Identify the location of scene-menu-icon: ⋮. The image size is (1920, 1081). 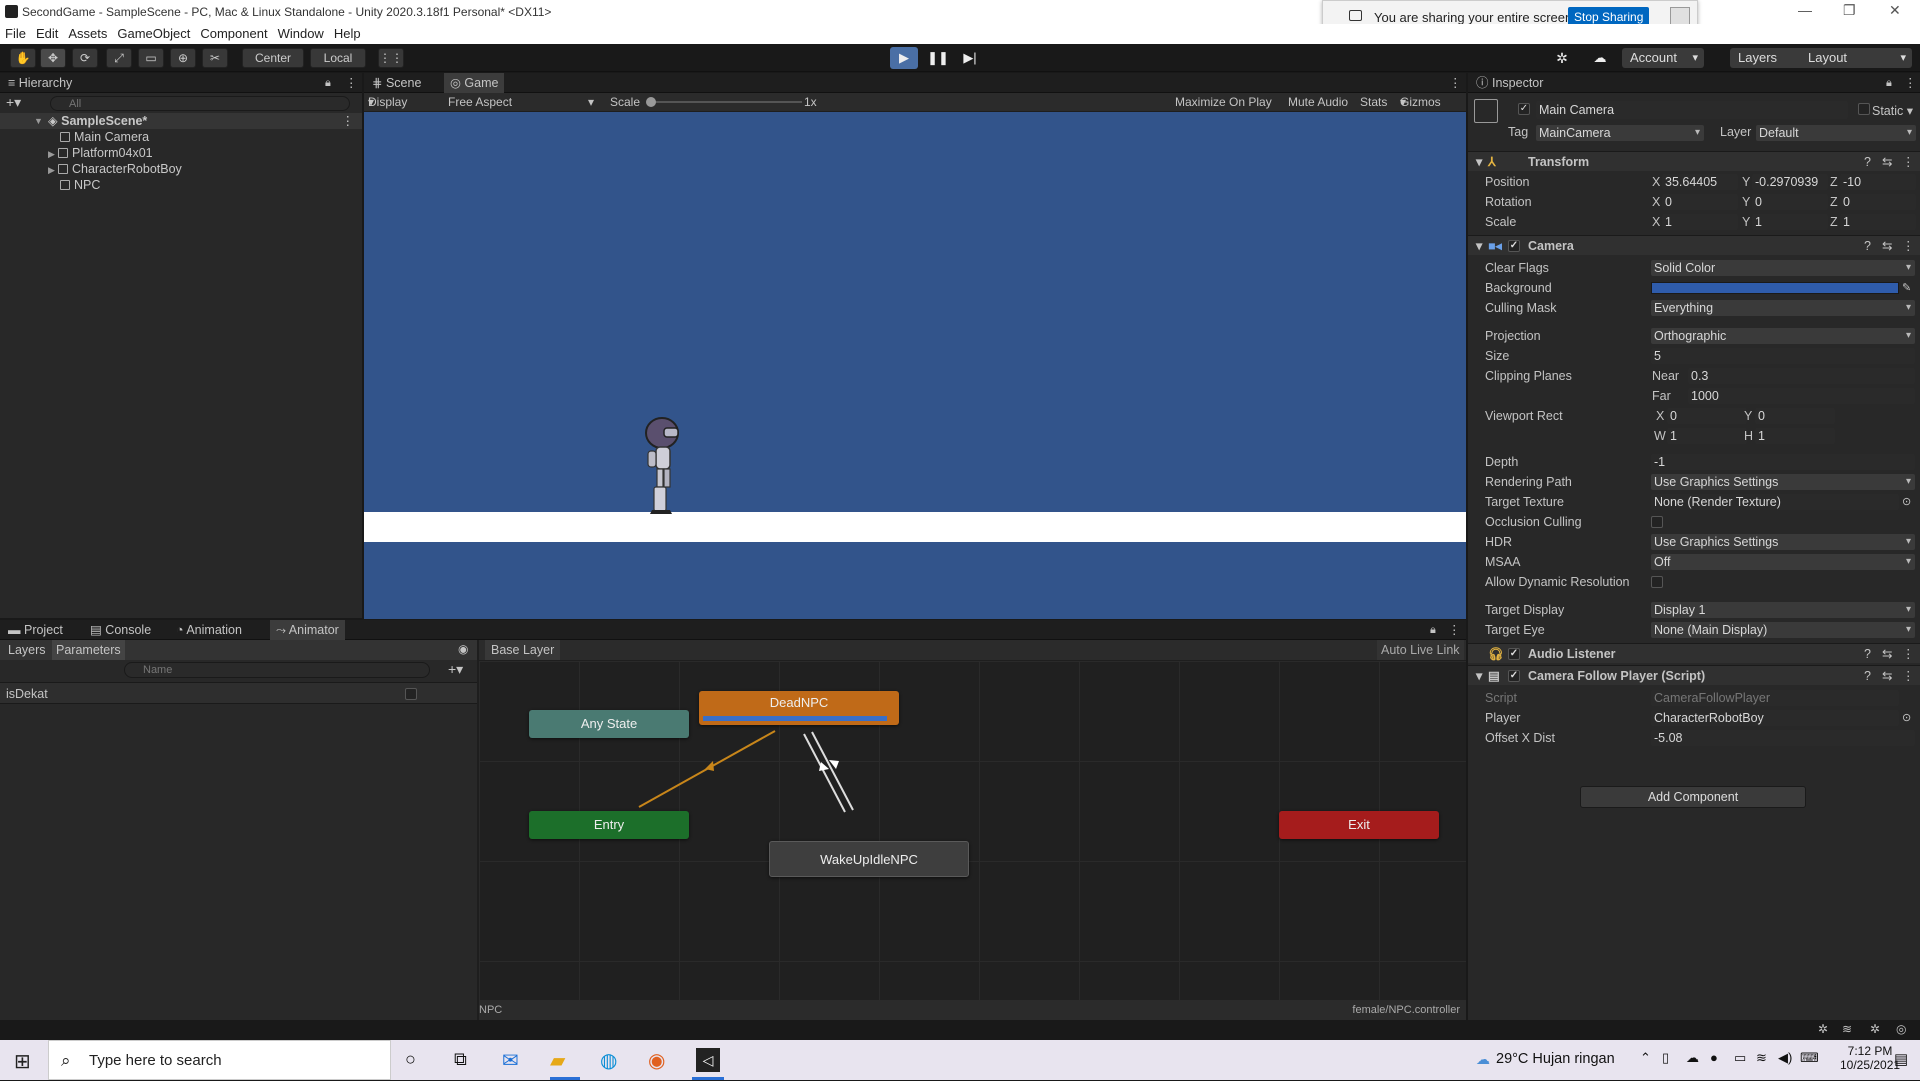
(348, 121).